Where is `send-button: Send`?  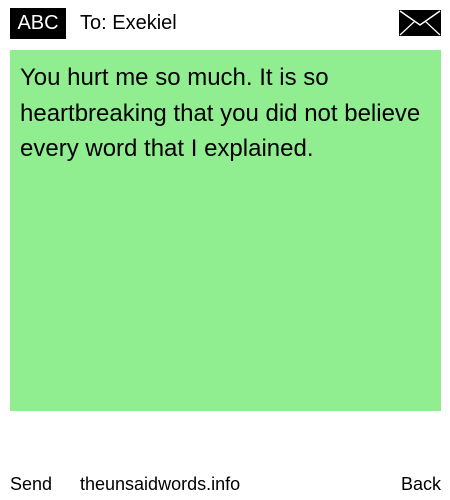 send-button: Send is located at coordinates (31, 484).